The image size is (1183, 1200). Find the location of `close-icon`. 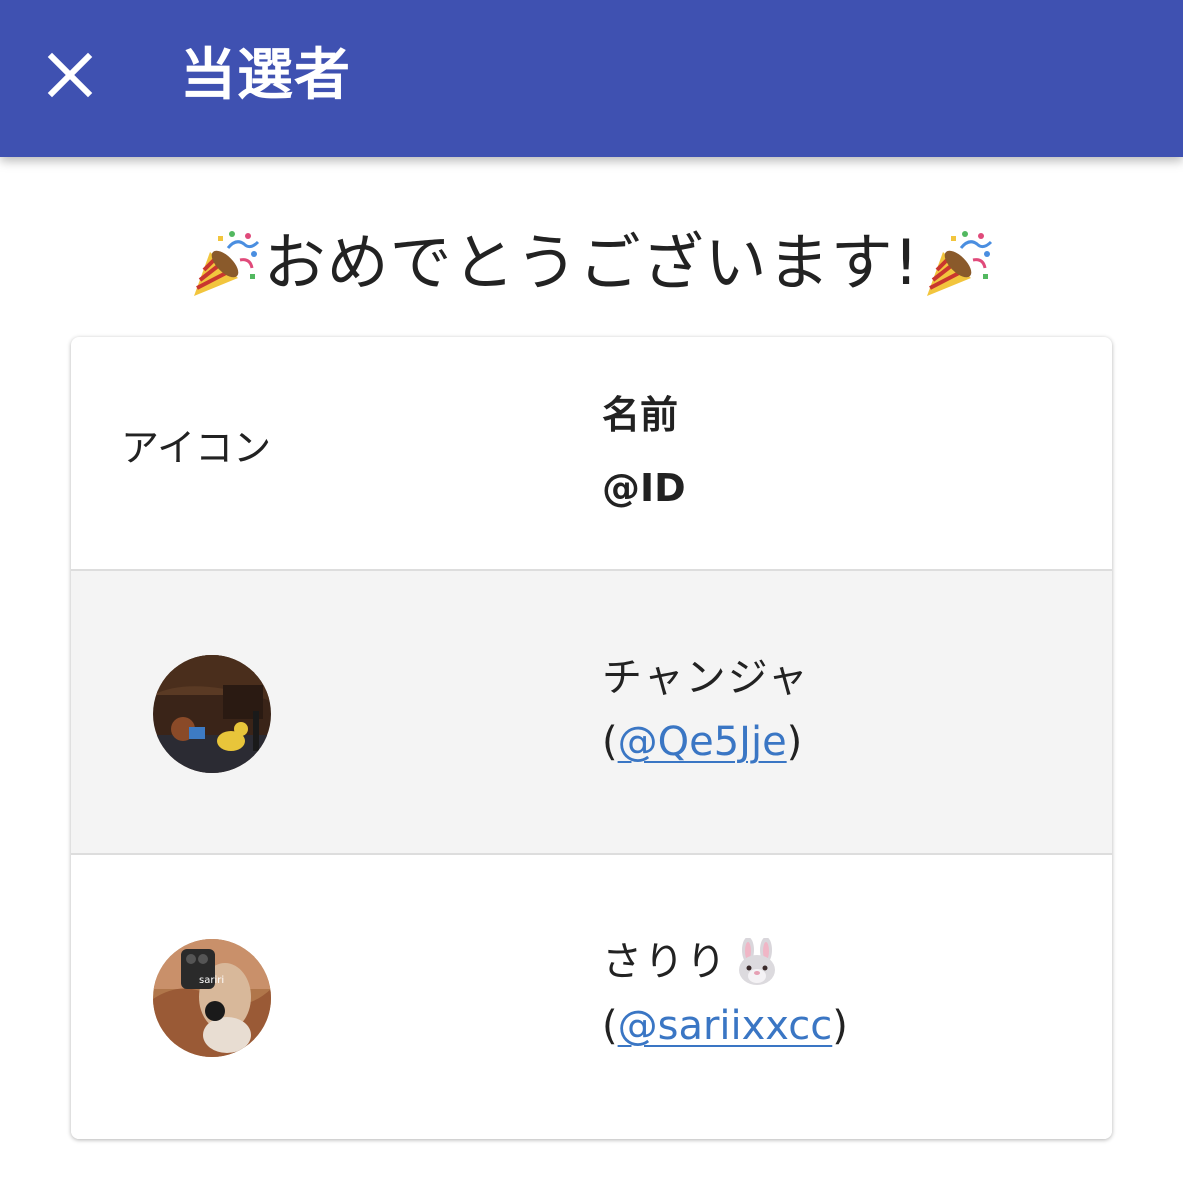

close-icon is located at coordinates (70, 75).